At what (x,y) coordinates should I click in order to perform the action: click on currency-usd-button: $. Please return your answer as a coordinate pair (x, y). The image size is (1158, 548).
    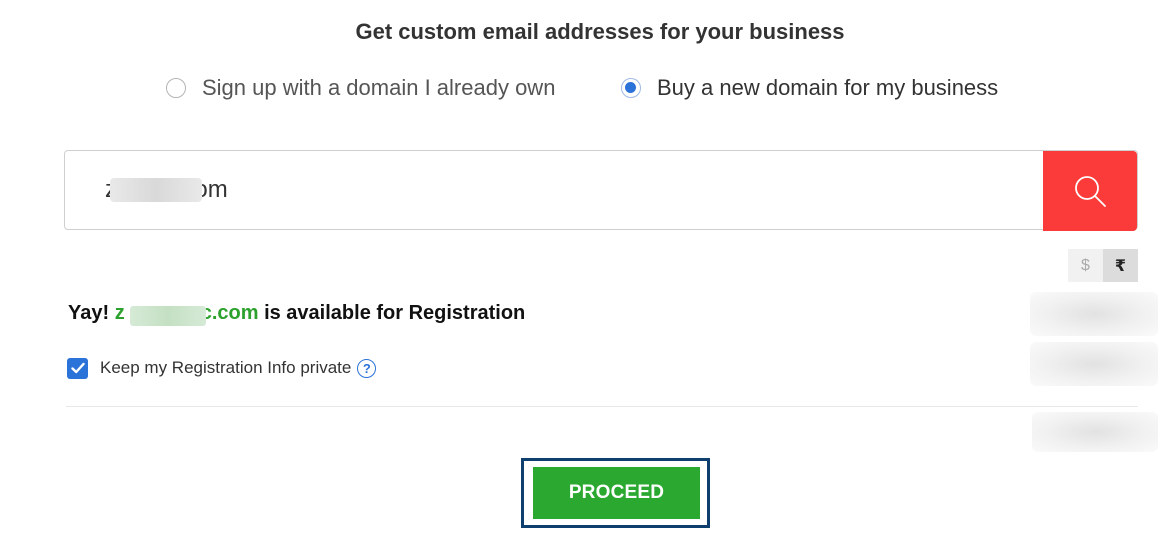
    Looking at the image, I should click on (1085, 265).